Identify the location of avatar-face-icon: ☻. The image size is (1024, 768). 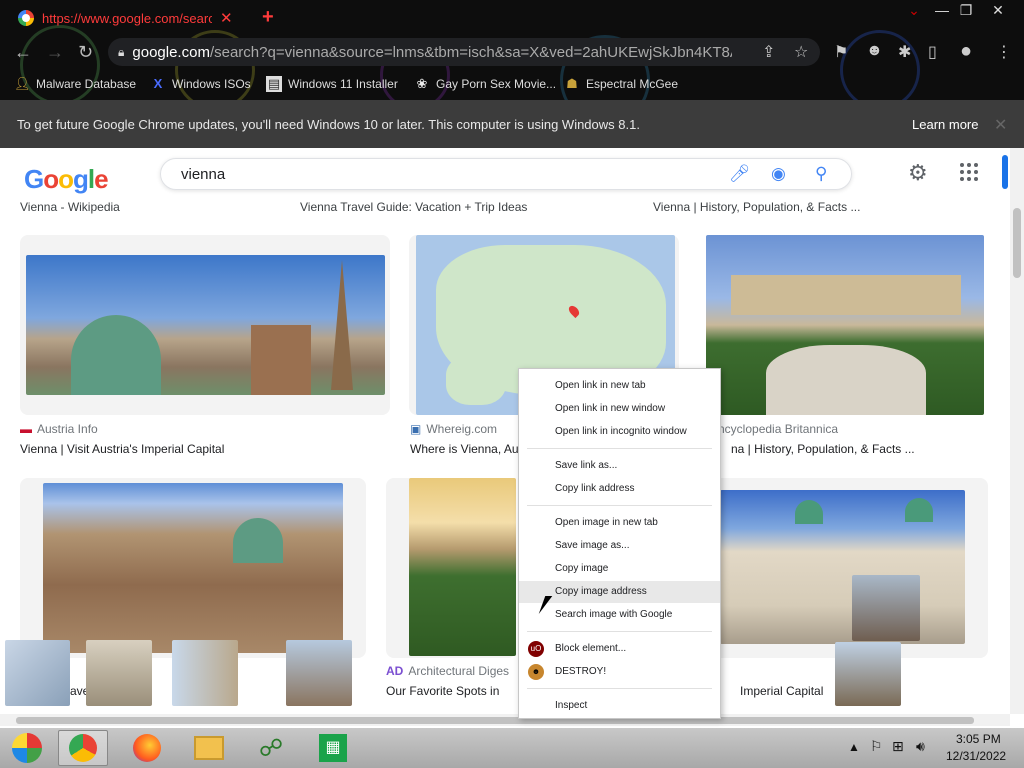
(536, 672).